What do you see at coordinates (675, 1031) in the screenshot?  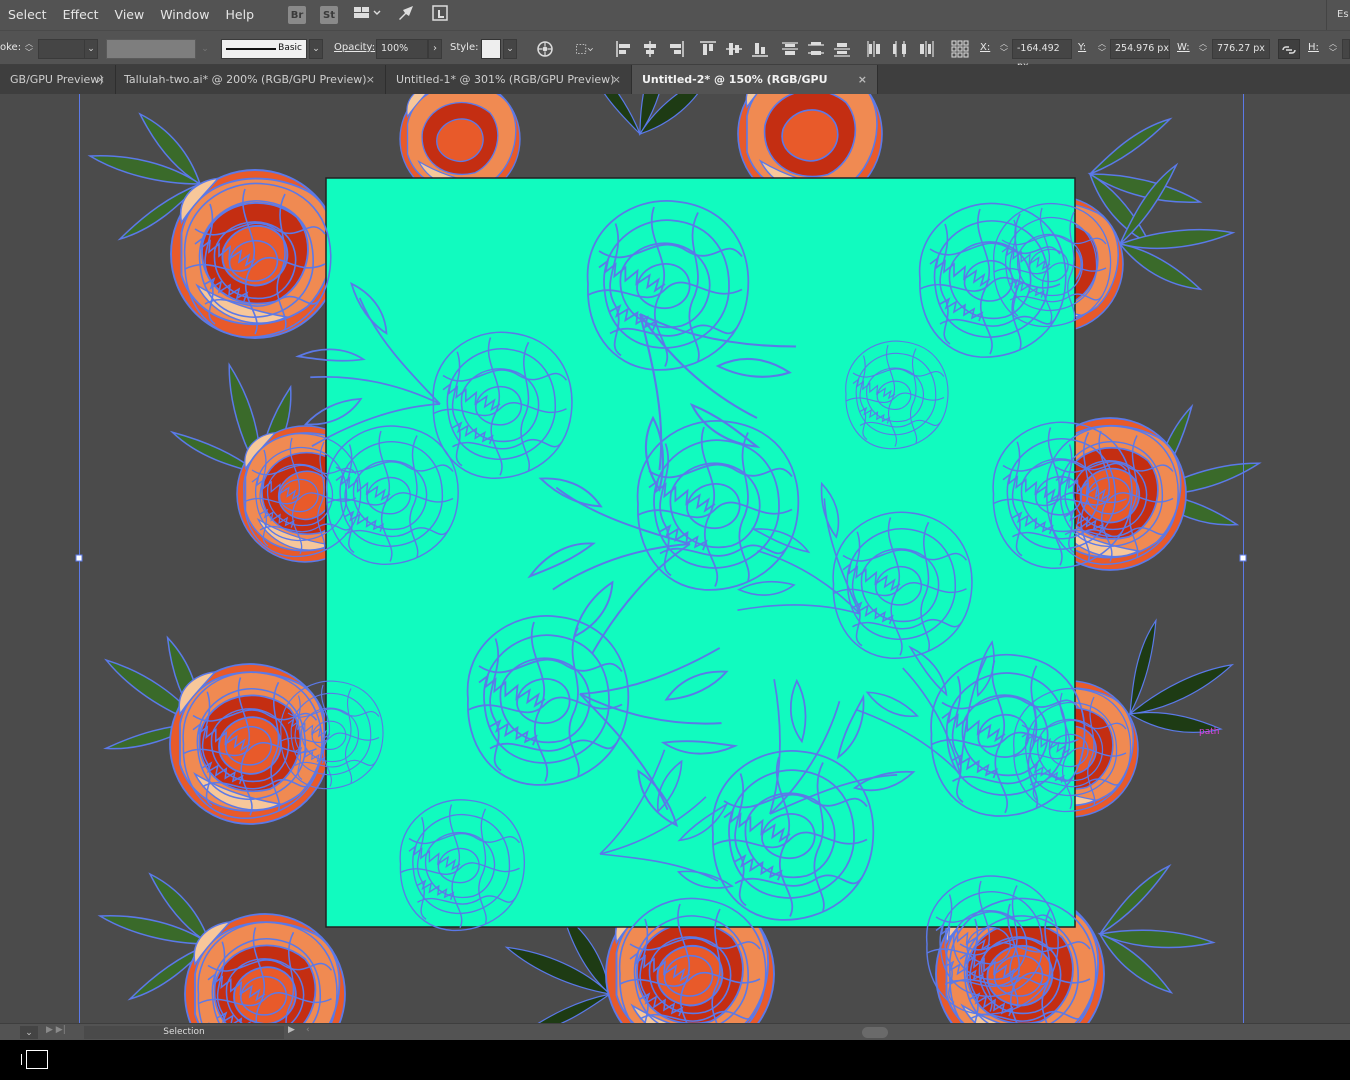 I see `status-bar: ⌄ ▶ ▶| Selection ▶ ‹` at bounding box center [675, 1031].